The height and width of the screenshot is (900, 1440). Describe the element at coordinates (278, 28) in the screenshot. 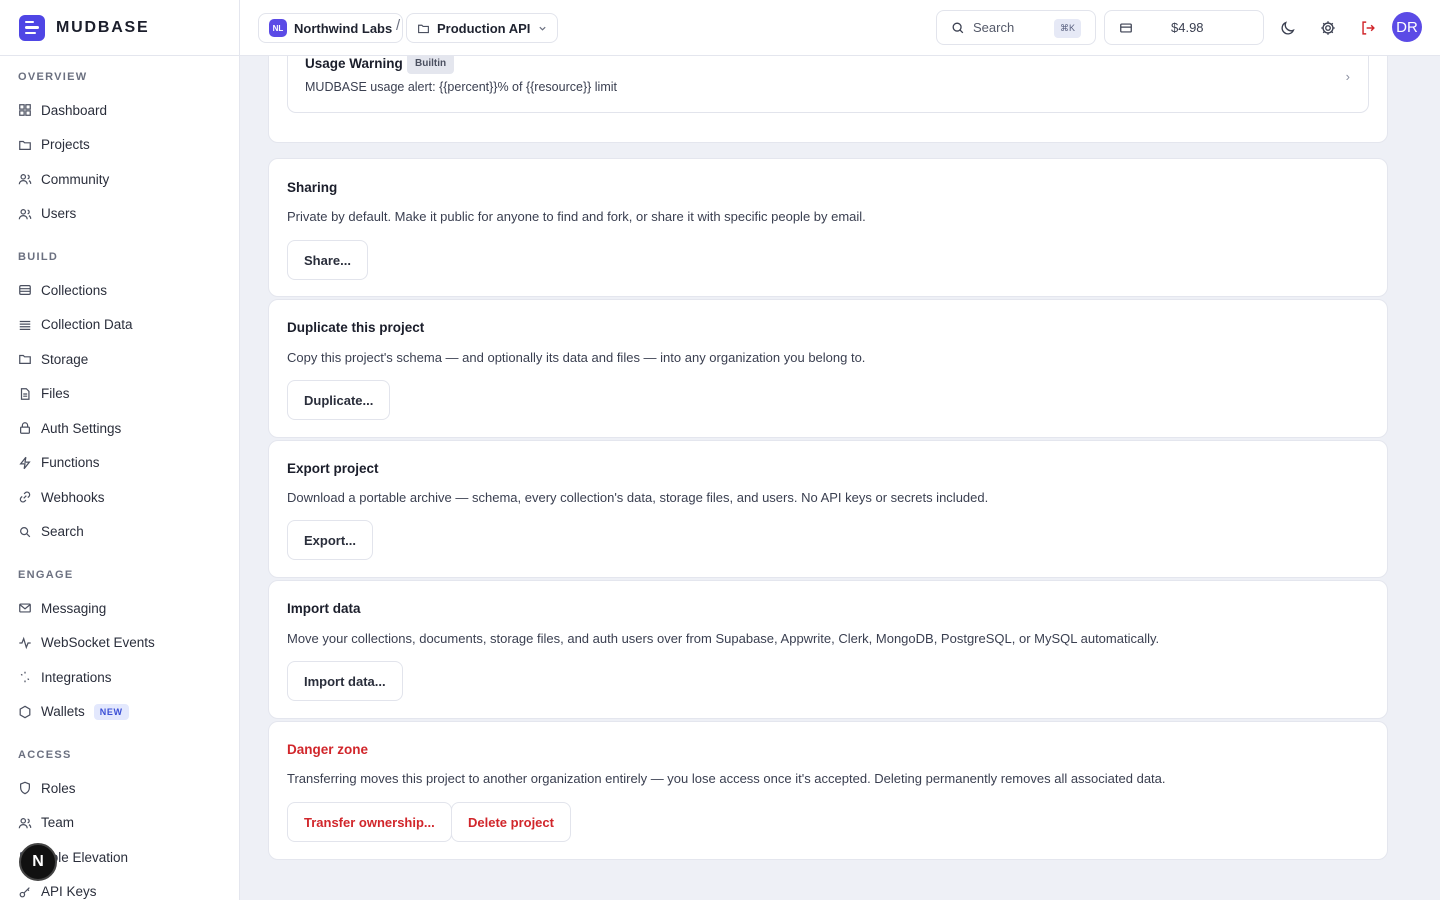

I see `org-avatar: NL` at that location.